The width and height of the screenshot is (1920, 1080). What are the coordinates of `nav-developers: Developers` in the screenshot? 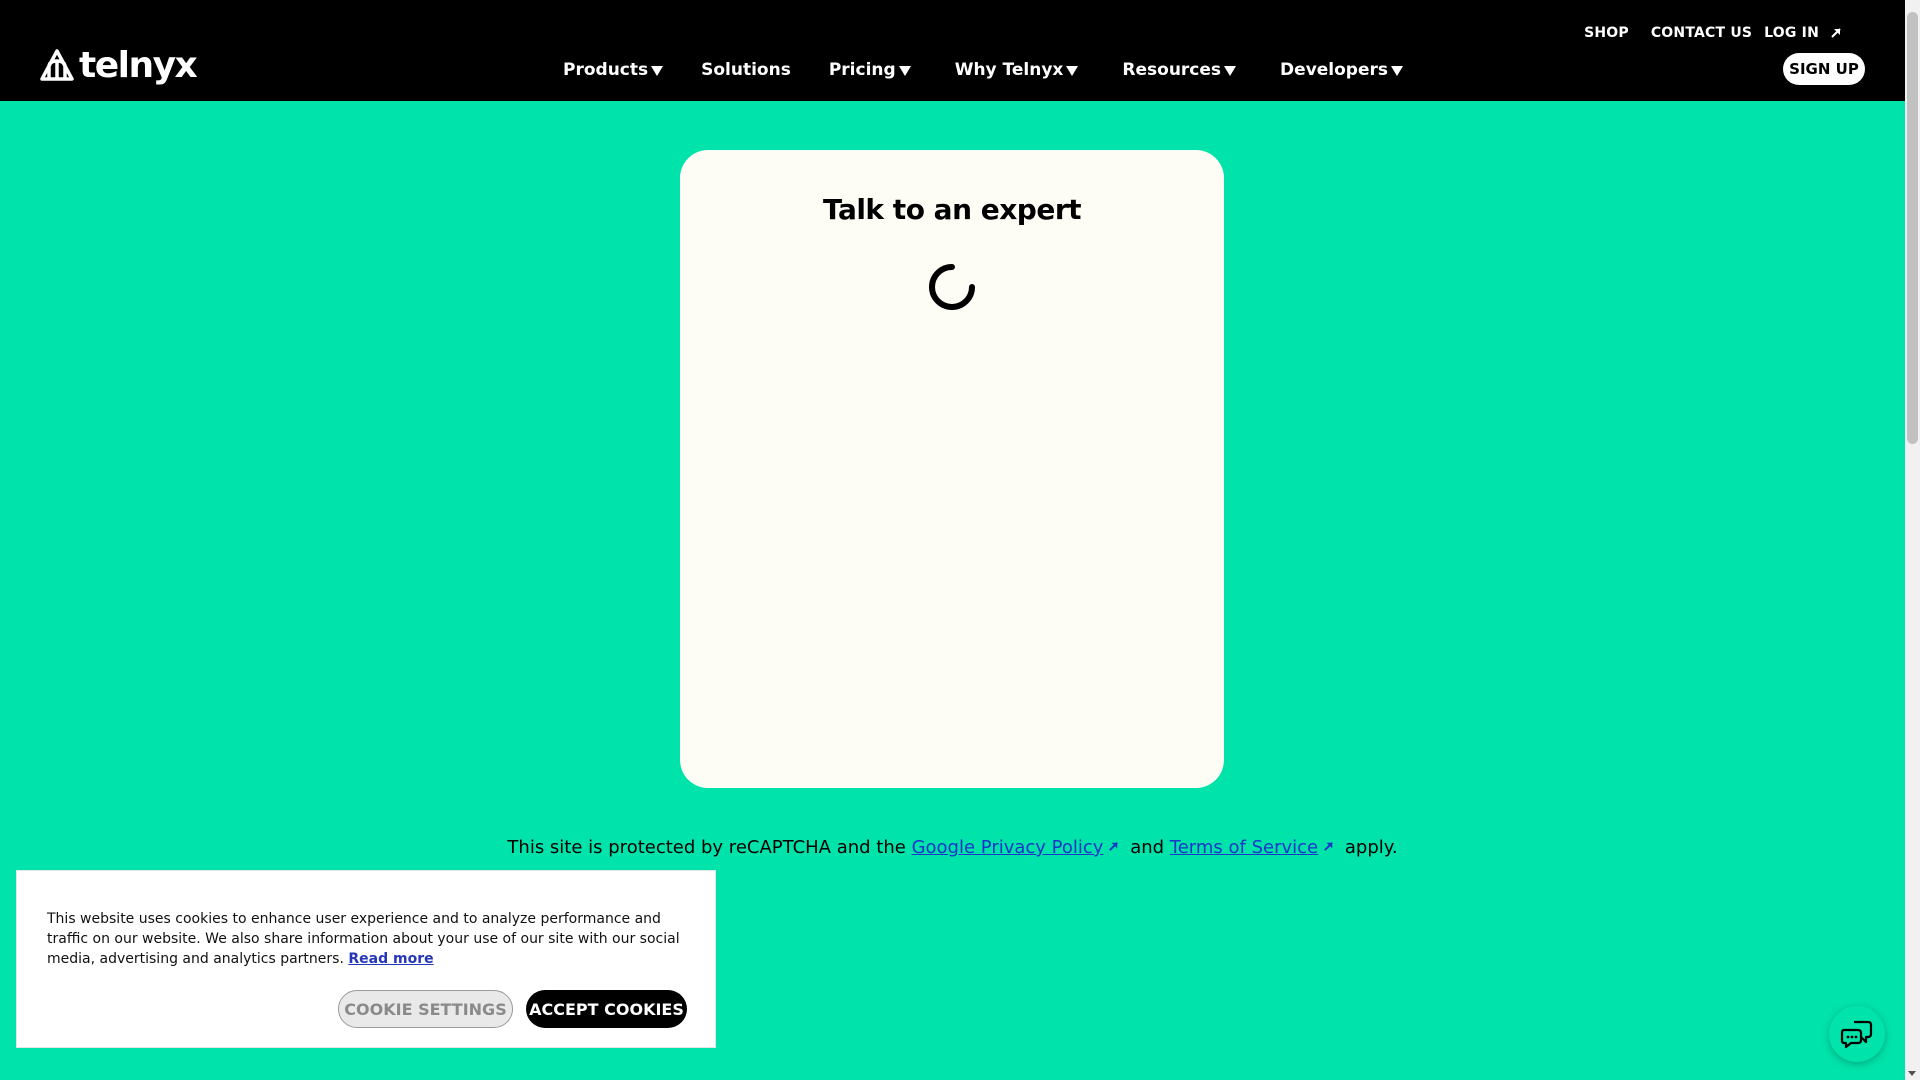 It's located at (1342, 70).